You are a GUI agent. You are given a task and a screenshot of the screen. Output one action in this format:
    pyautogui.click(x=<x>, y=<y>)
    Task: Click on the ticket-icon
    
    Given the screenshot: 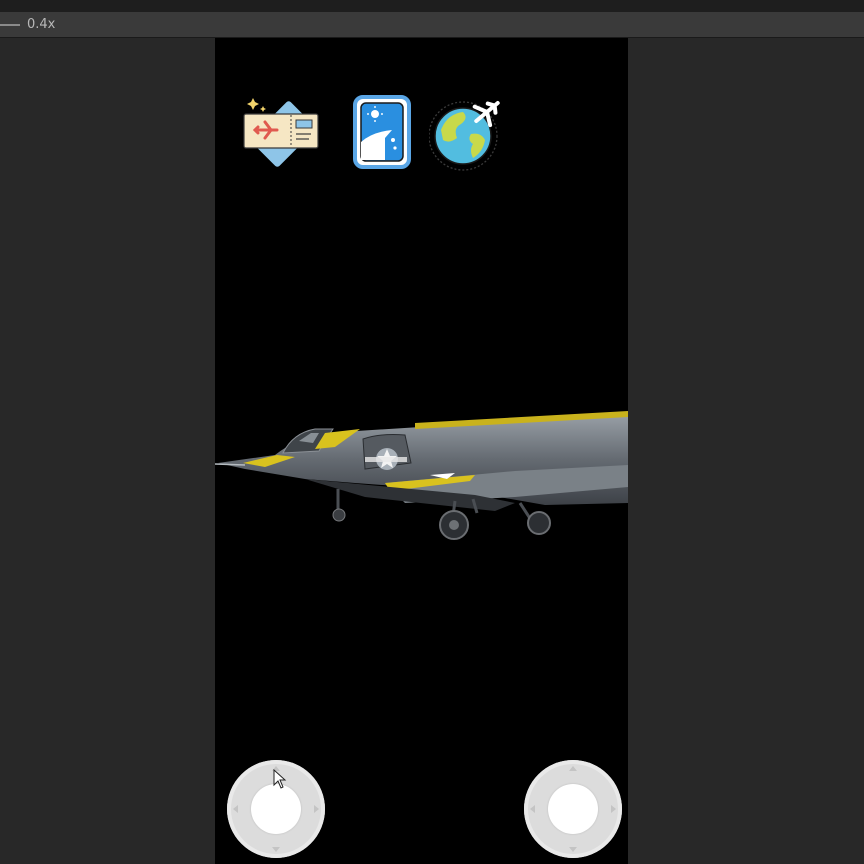 What is the action you would take?
    pyautogui.click(x=281, y=132)
    